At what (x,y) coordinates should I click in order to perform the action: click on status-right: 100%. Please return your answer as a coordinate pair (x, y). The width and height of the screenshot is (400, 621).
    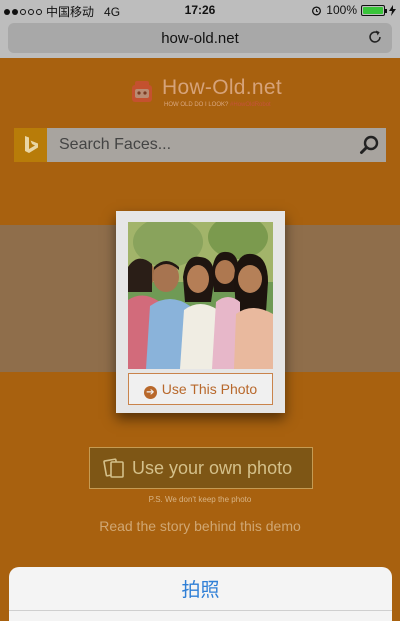
    Looking at the image, I should click on (353, 10).